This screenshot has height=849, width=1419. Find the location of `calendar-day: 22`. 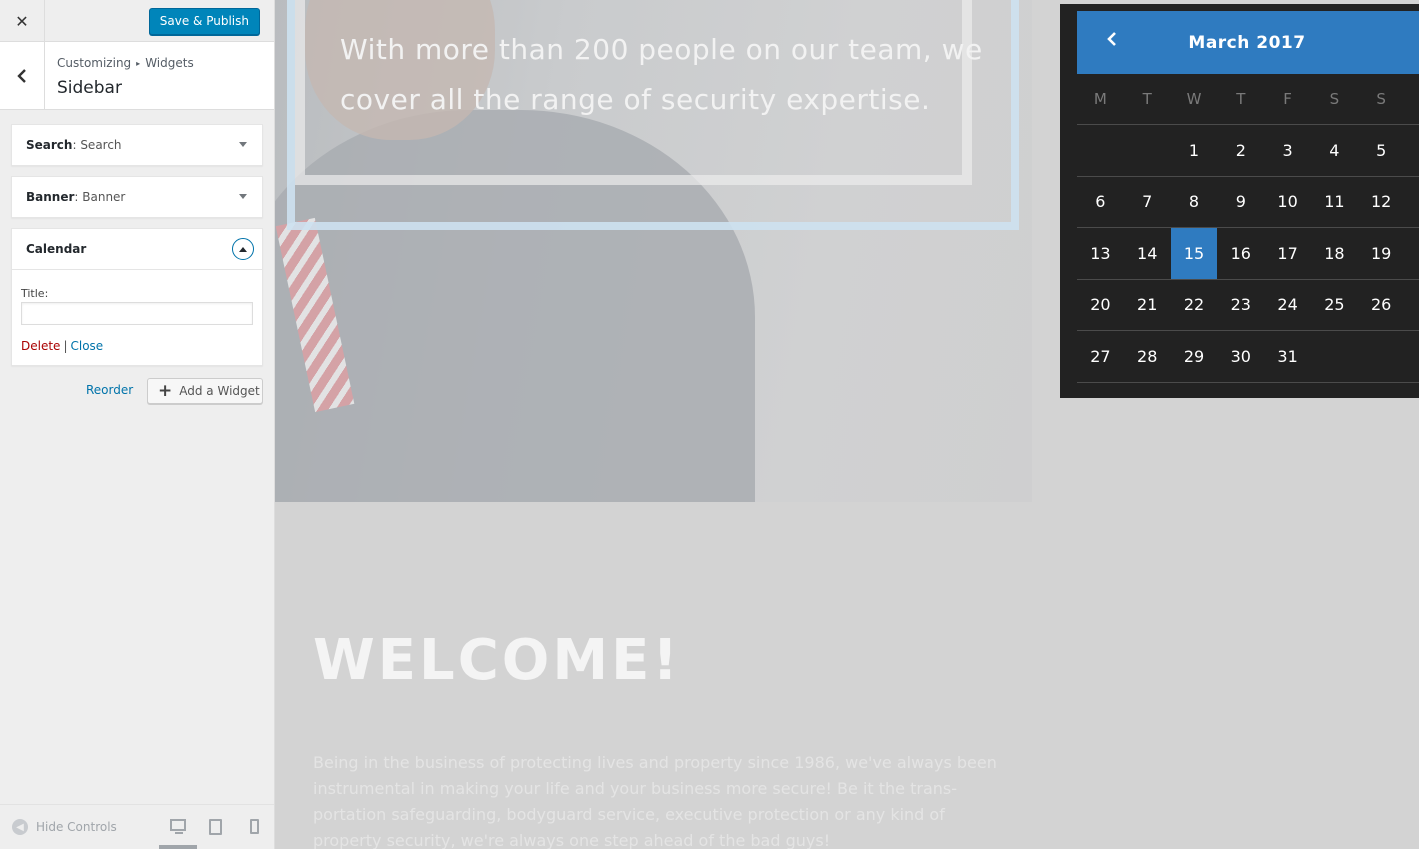

calendar-day: 22 is located at coordinates (1194, 305).